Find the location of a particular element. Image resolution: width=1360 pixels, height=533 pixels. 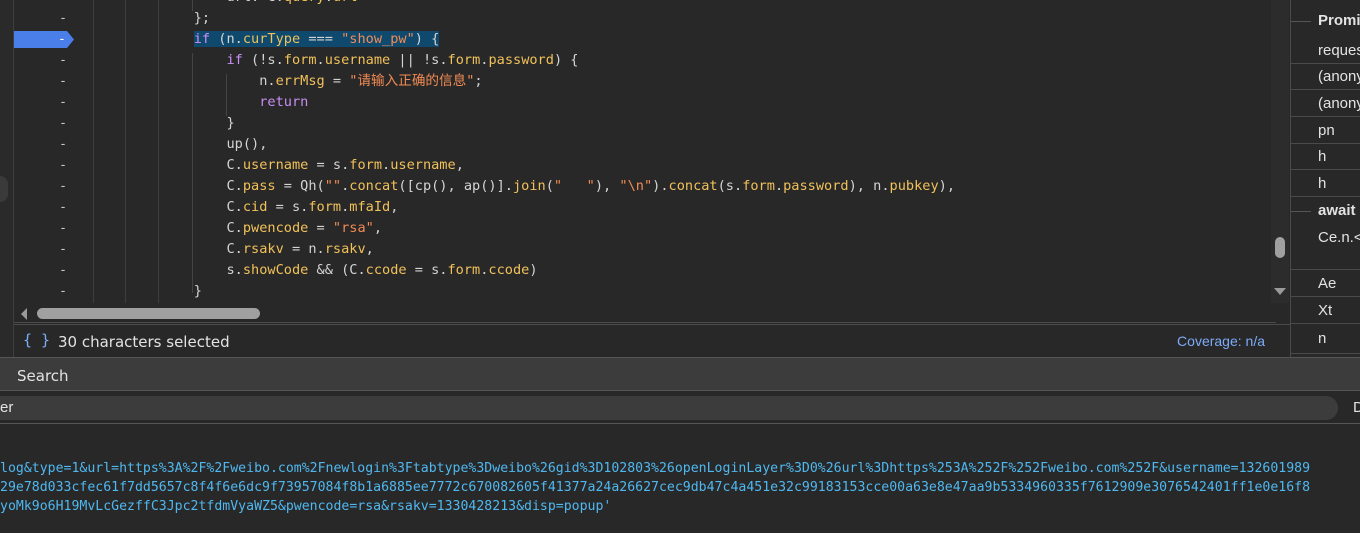

search-drawer-tab: Search is located at coordinates (680, 374).